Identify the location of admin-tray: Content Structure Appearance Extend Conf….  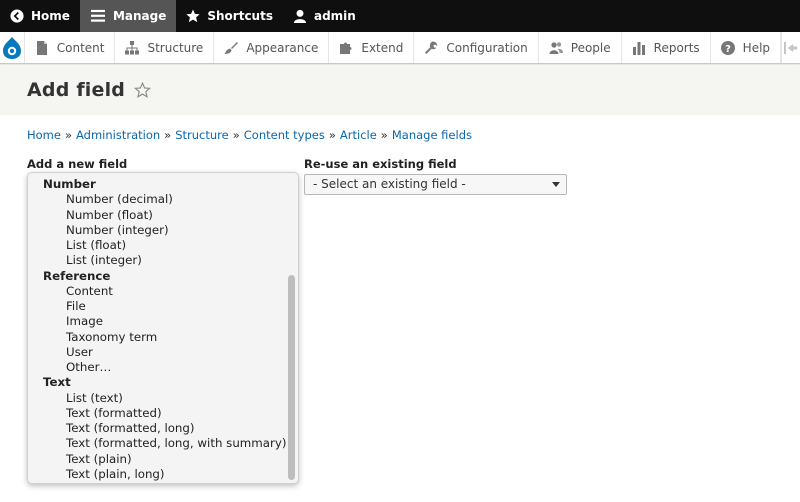
(400, 48).